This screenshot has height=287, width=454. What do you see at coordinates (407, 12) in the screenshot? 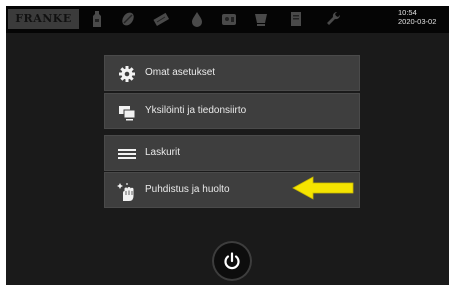
I see `time-text: 10:54` at bounding box center [407, 12].